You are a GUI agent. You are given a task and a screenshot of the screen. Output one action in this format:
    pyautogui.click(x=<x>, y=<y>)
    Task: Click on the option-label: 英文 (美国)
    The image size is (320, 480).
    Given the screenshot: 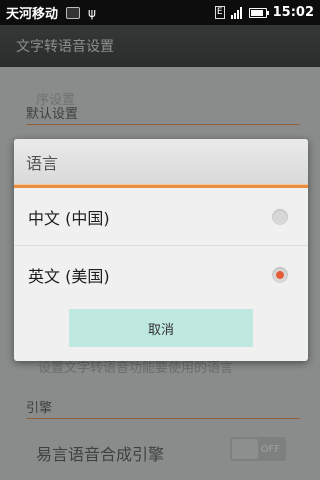 What is the action you would take?
    pyautogui.click(x=69, y=276)
    